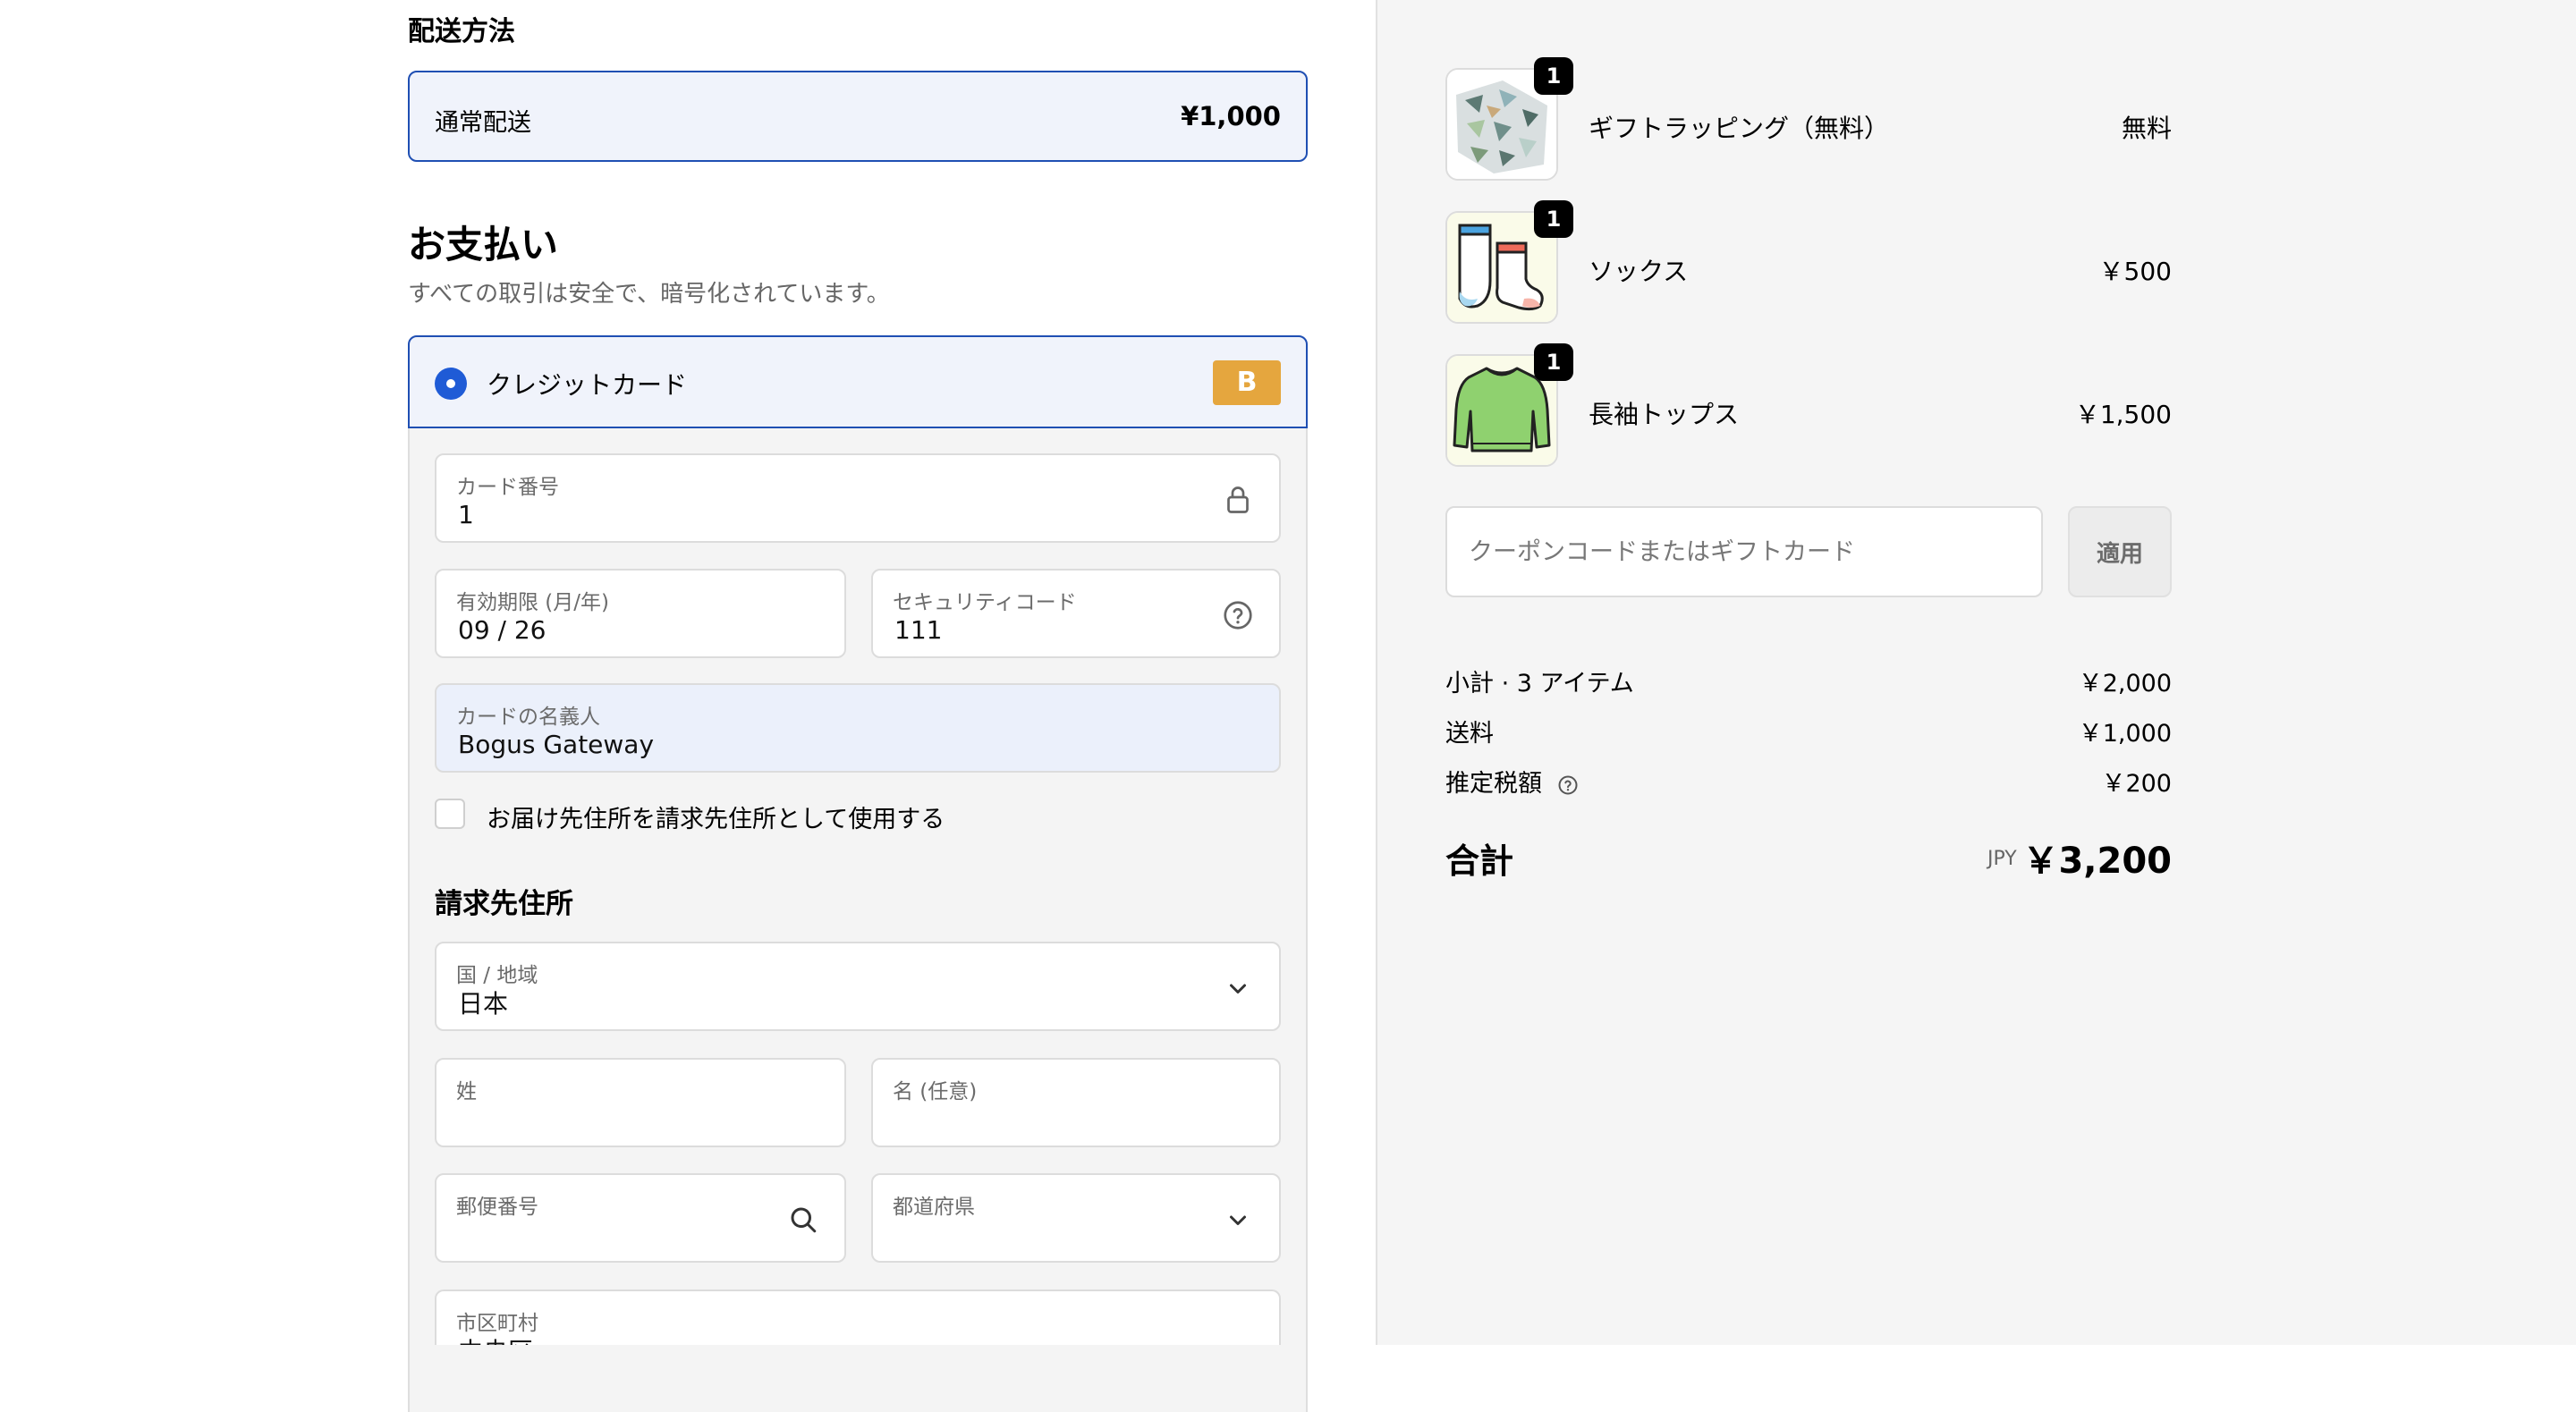 The width and height of the screenshot is (2576, 1412). What do you see at coordinates (1664, 414) in the screenshot?
I see `cart-item-name: 長袖トップス` at bounding box center [1664, 414].